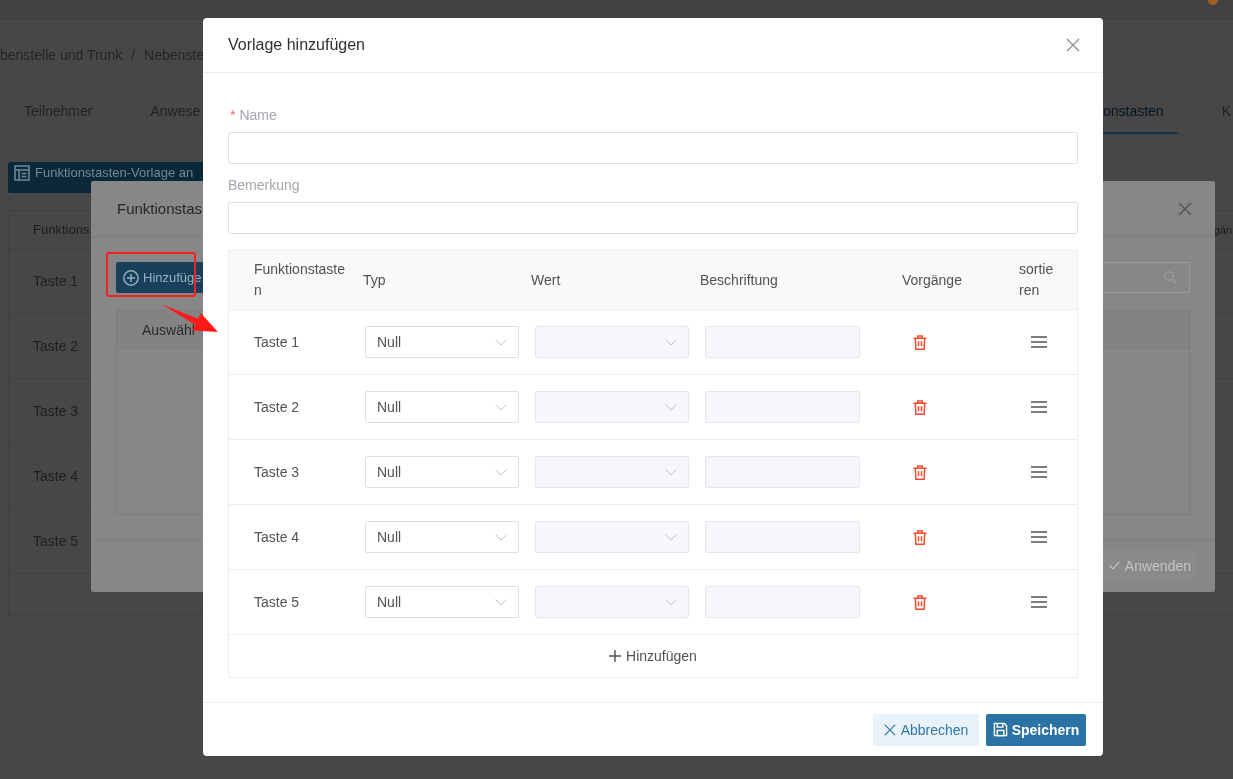 This screenshot has width=1233, height=779. Describe the element at coordinates (653, 656) in the screenshot. I see `add-row-button: Hinzufügen` at that location.